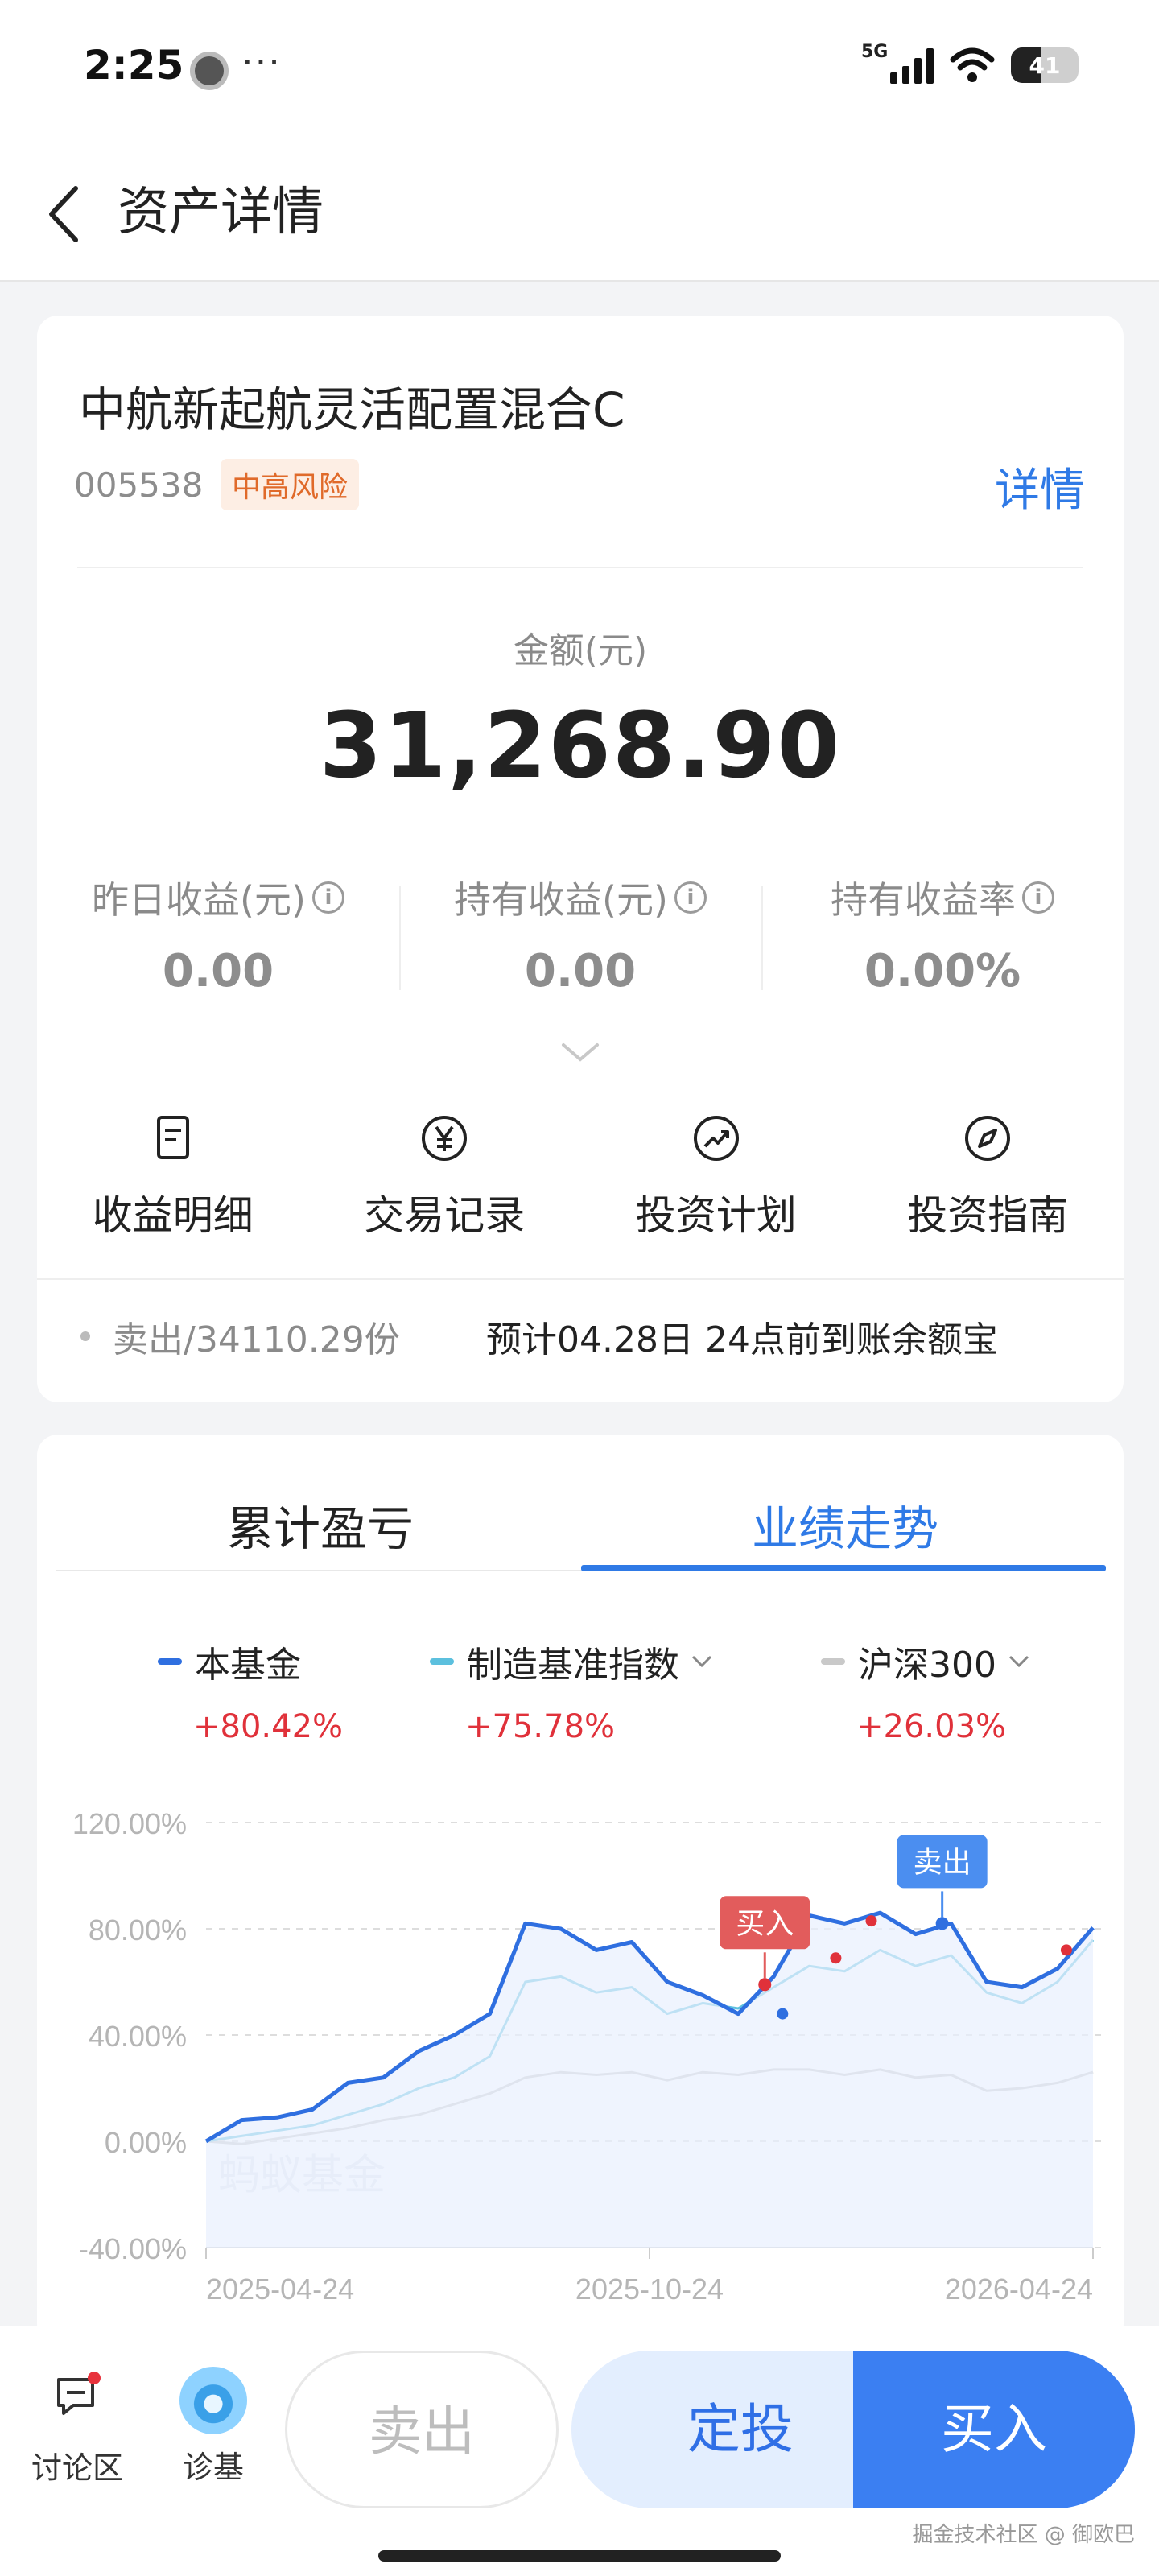  I want to click on chat-bubble-icon, so click(79, 2393).